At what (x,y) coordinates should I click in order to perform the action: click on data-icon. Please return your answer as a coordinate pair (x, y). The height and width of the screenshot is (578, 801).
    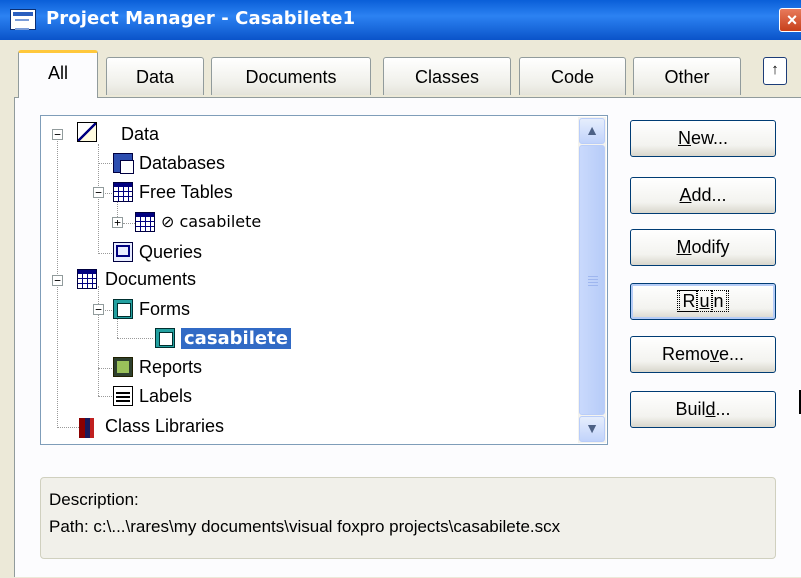
    Looking at the image, I should click on (87, 132).